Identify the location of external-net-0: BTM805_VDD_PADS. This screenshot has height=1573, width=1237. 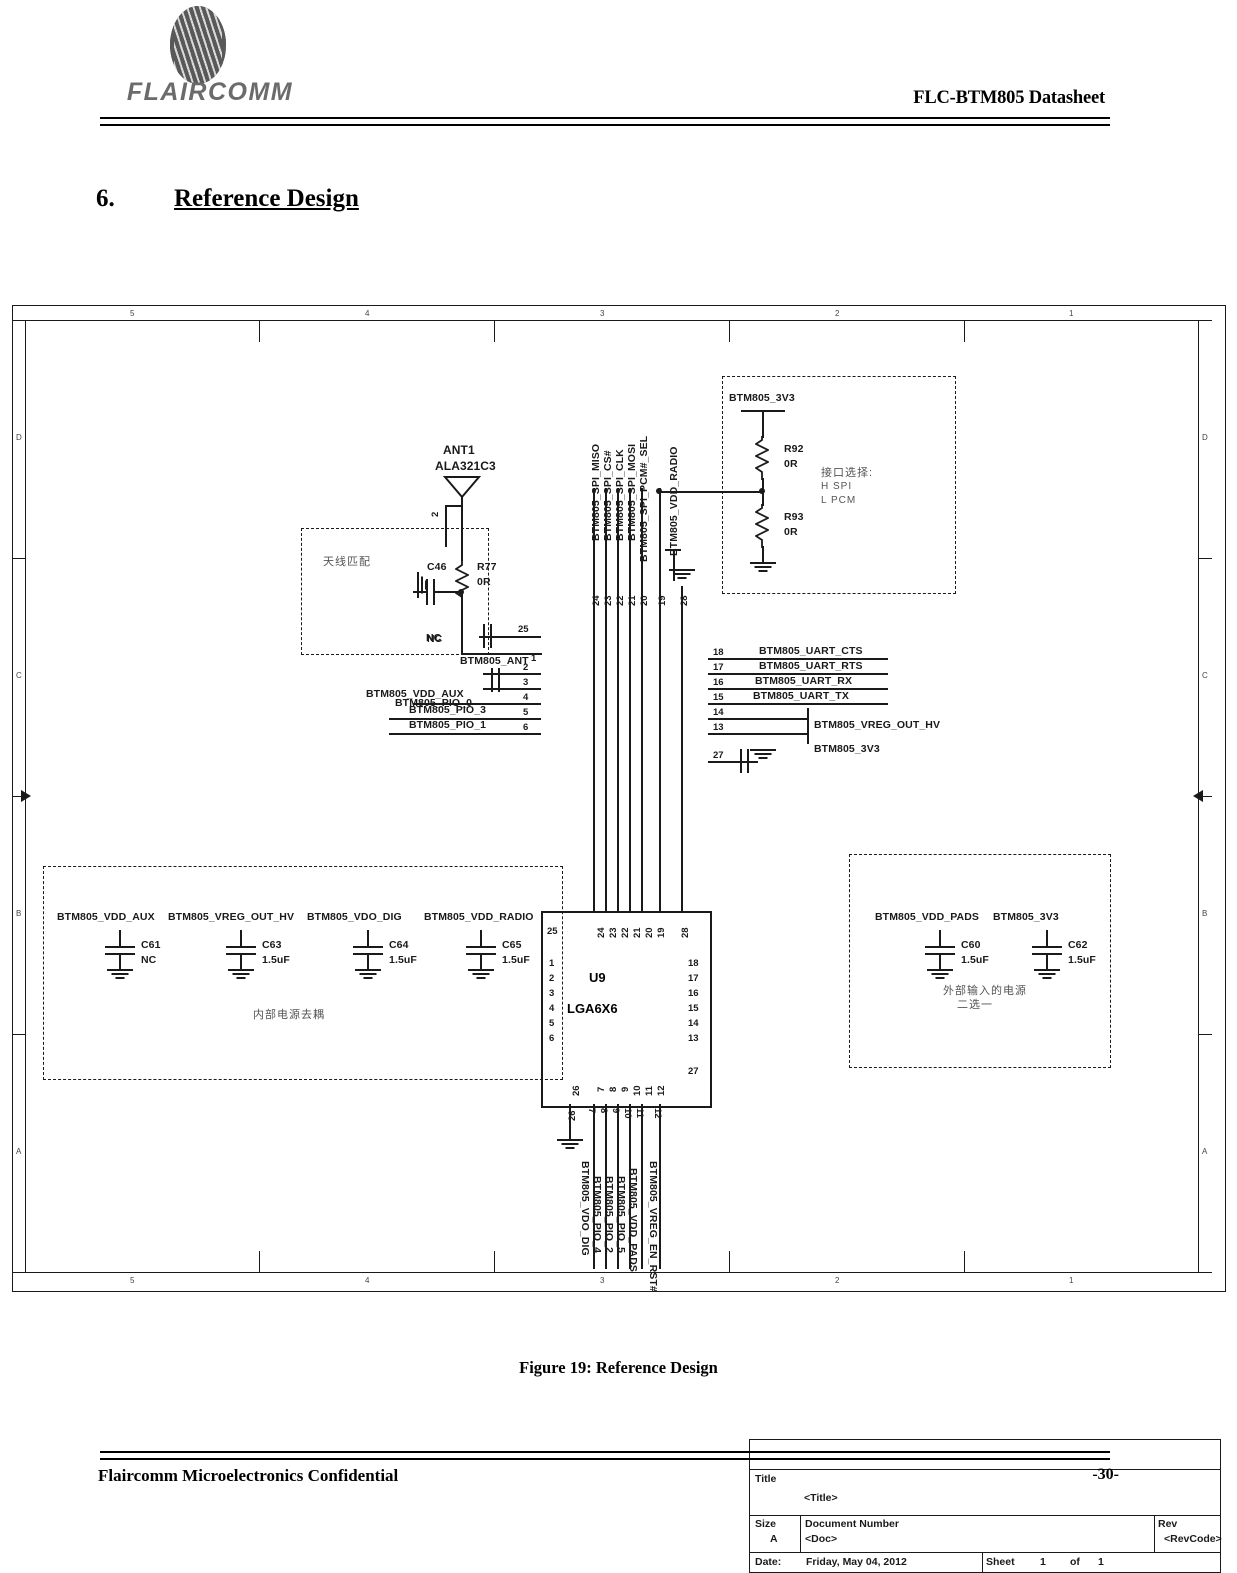
(927, 917).